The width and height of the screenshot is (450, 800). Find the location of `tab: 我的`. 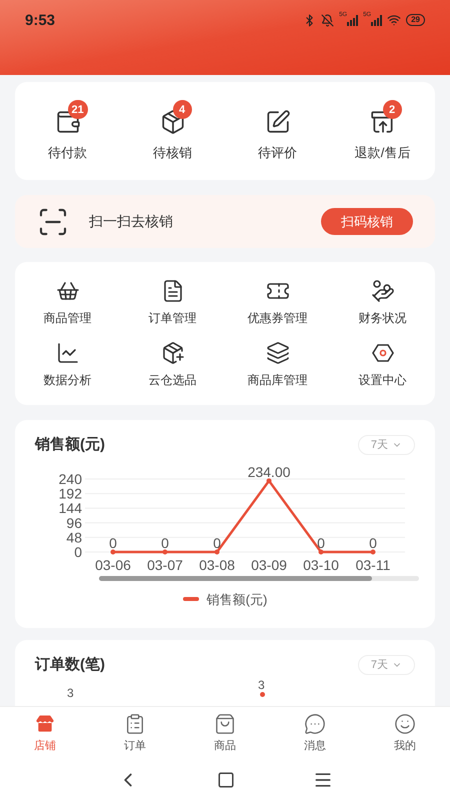

tab: 我的 is located at coordinates (405, 733).